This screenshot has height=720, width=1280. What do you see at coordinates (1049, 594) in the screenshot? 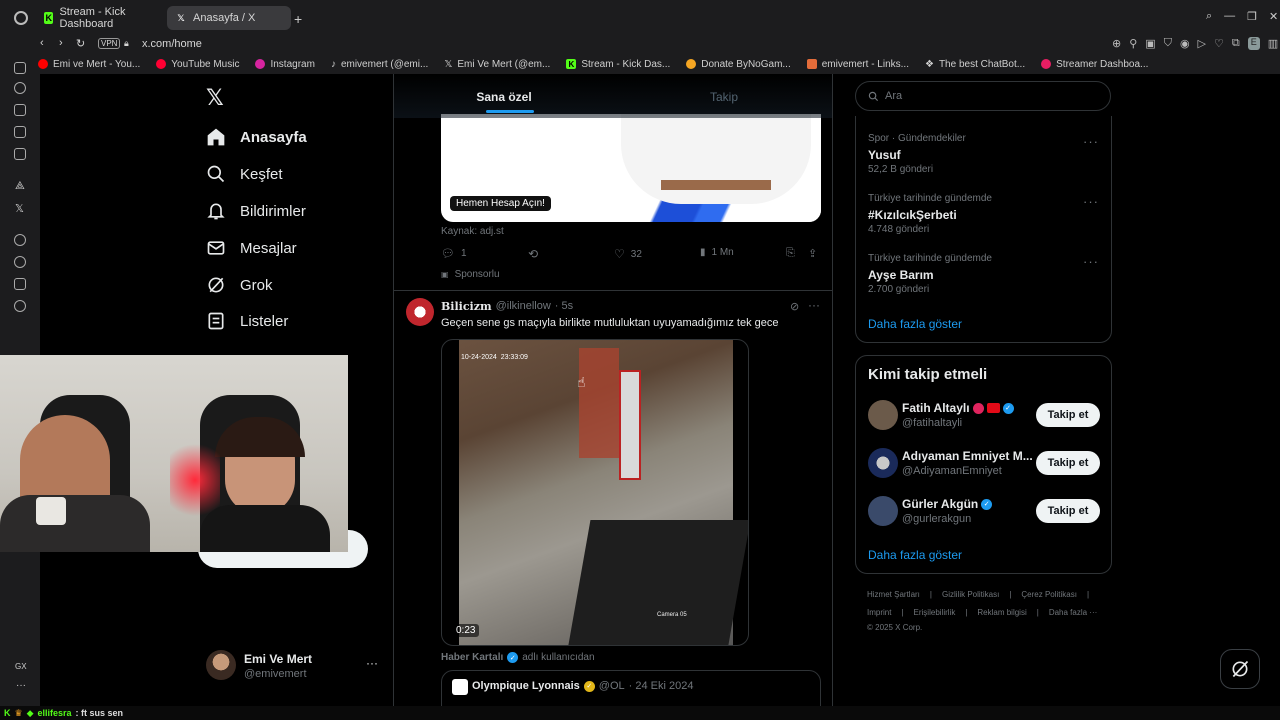
I see `footer-link: Çerez Politikası` at bounding box center [1049, 594].